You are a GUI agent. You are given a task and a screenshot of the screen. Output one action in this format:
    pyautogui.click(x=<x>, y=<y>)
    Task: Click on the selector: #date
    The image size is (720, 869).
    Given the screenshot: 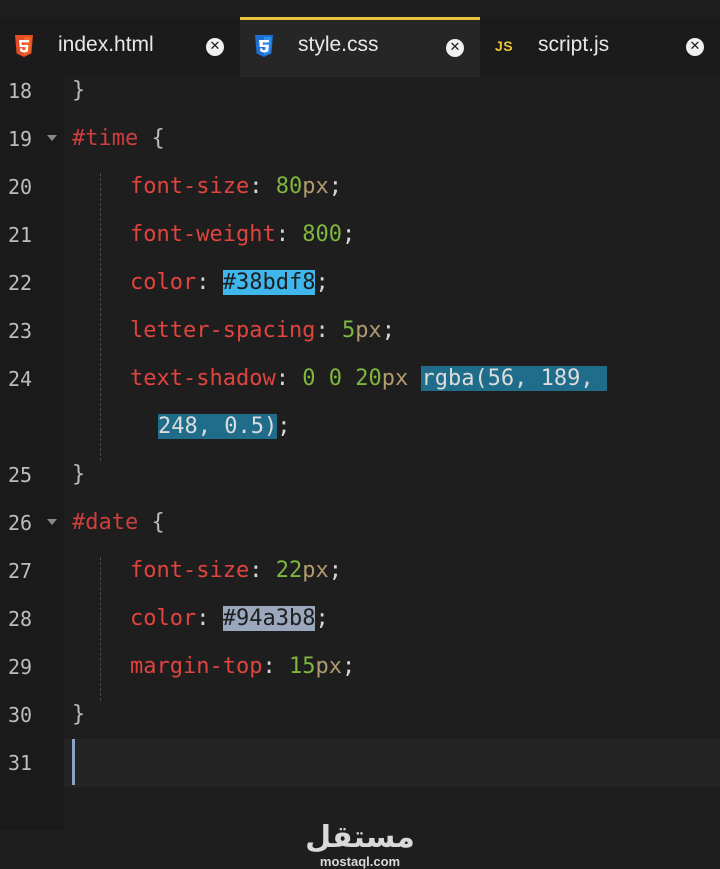 What is the action you would take?
    pyautogui.click(x=105, y=522)
    